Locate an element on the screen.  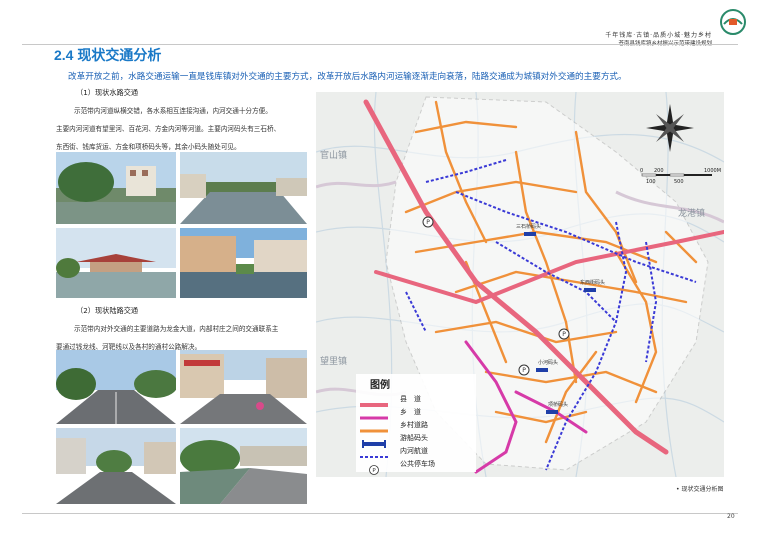
map-legend: 图例 县 道 乡 道 乡村道路 游船码头 内河航道 P 公共停车场 is located at coordinates (416, 424).